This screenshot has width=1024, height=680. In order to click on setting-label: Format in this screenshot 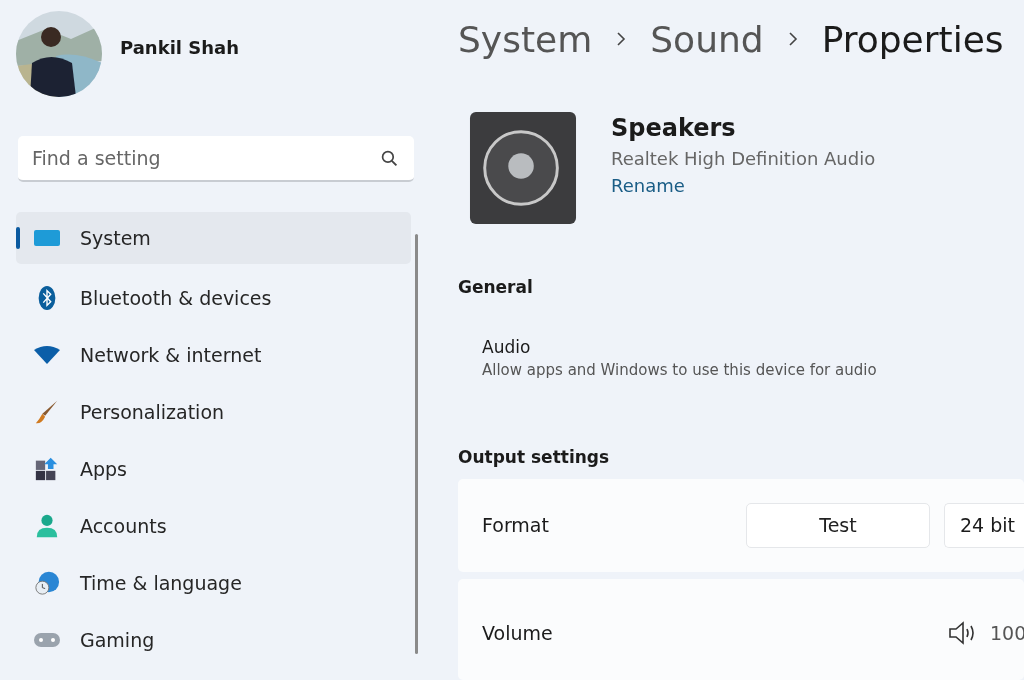, I will do `click(516, 525)`.